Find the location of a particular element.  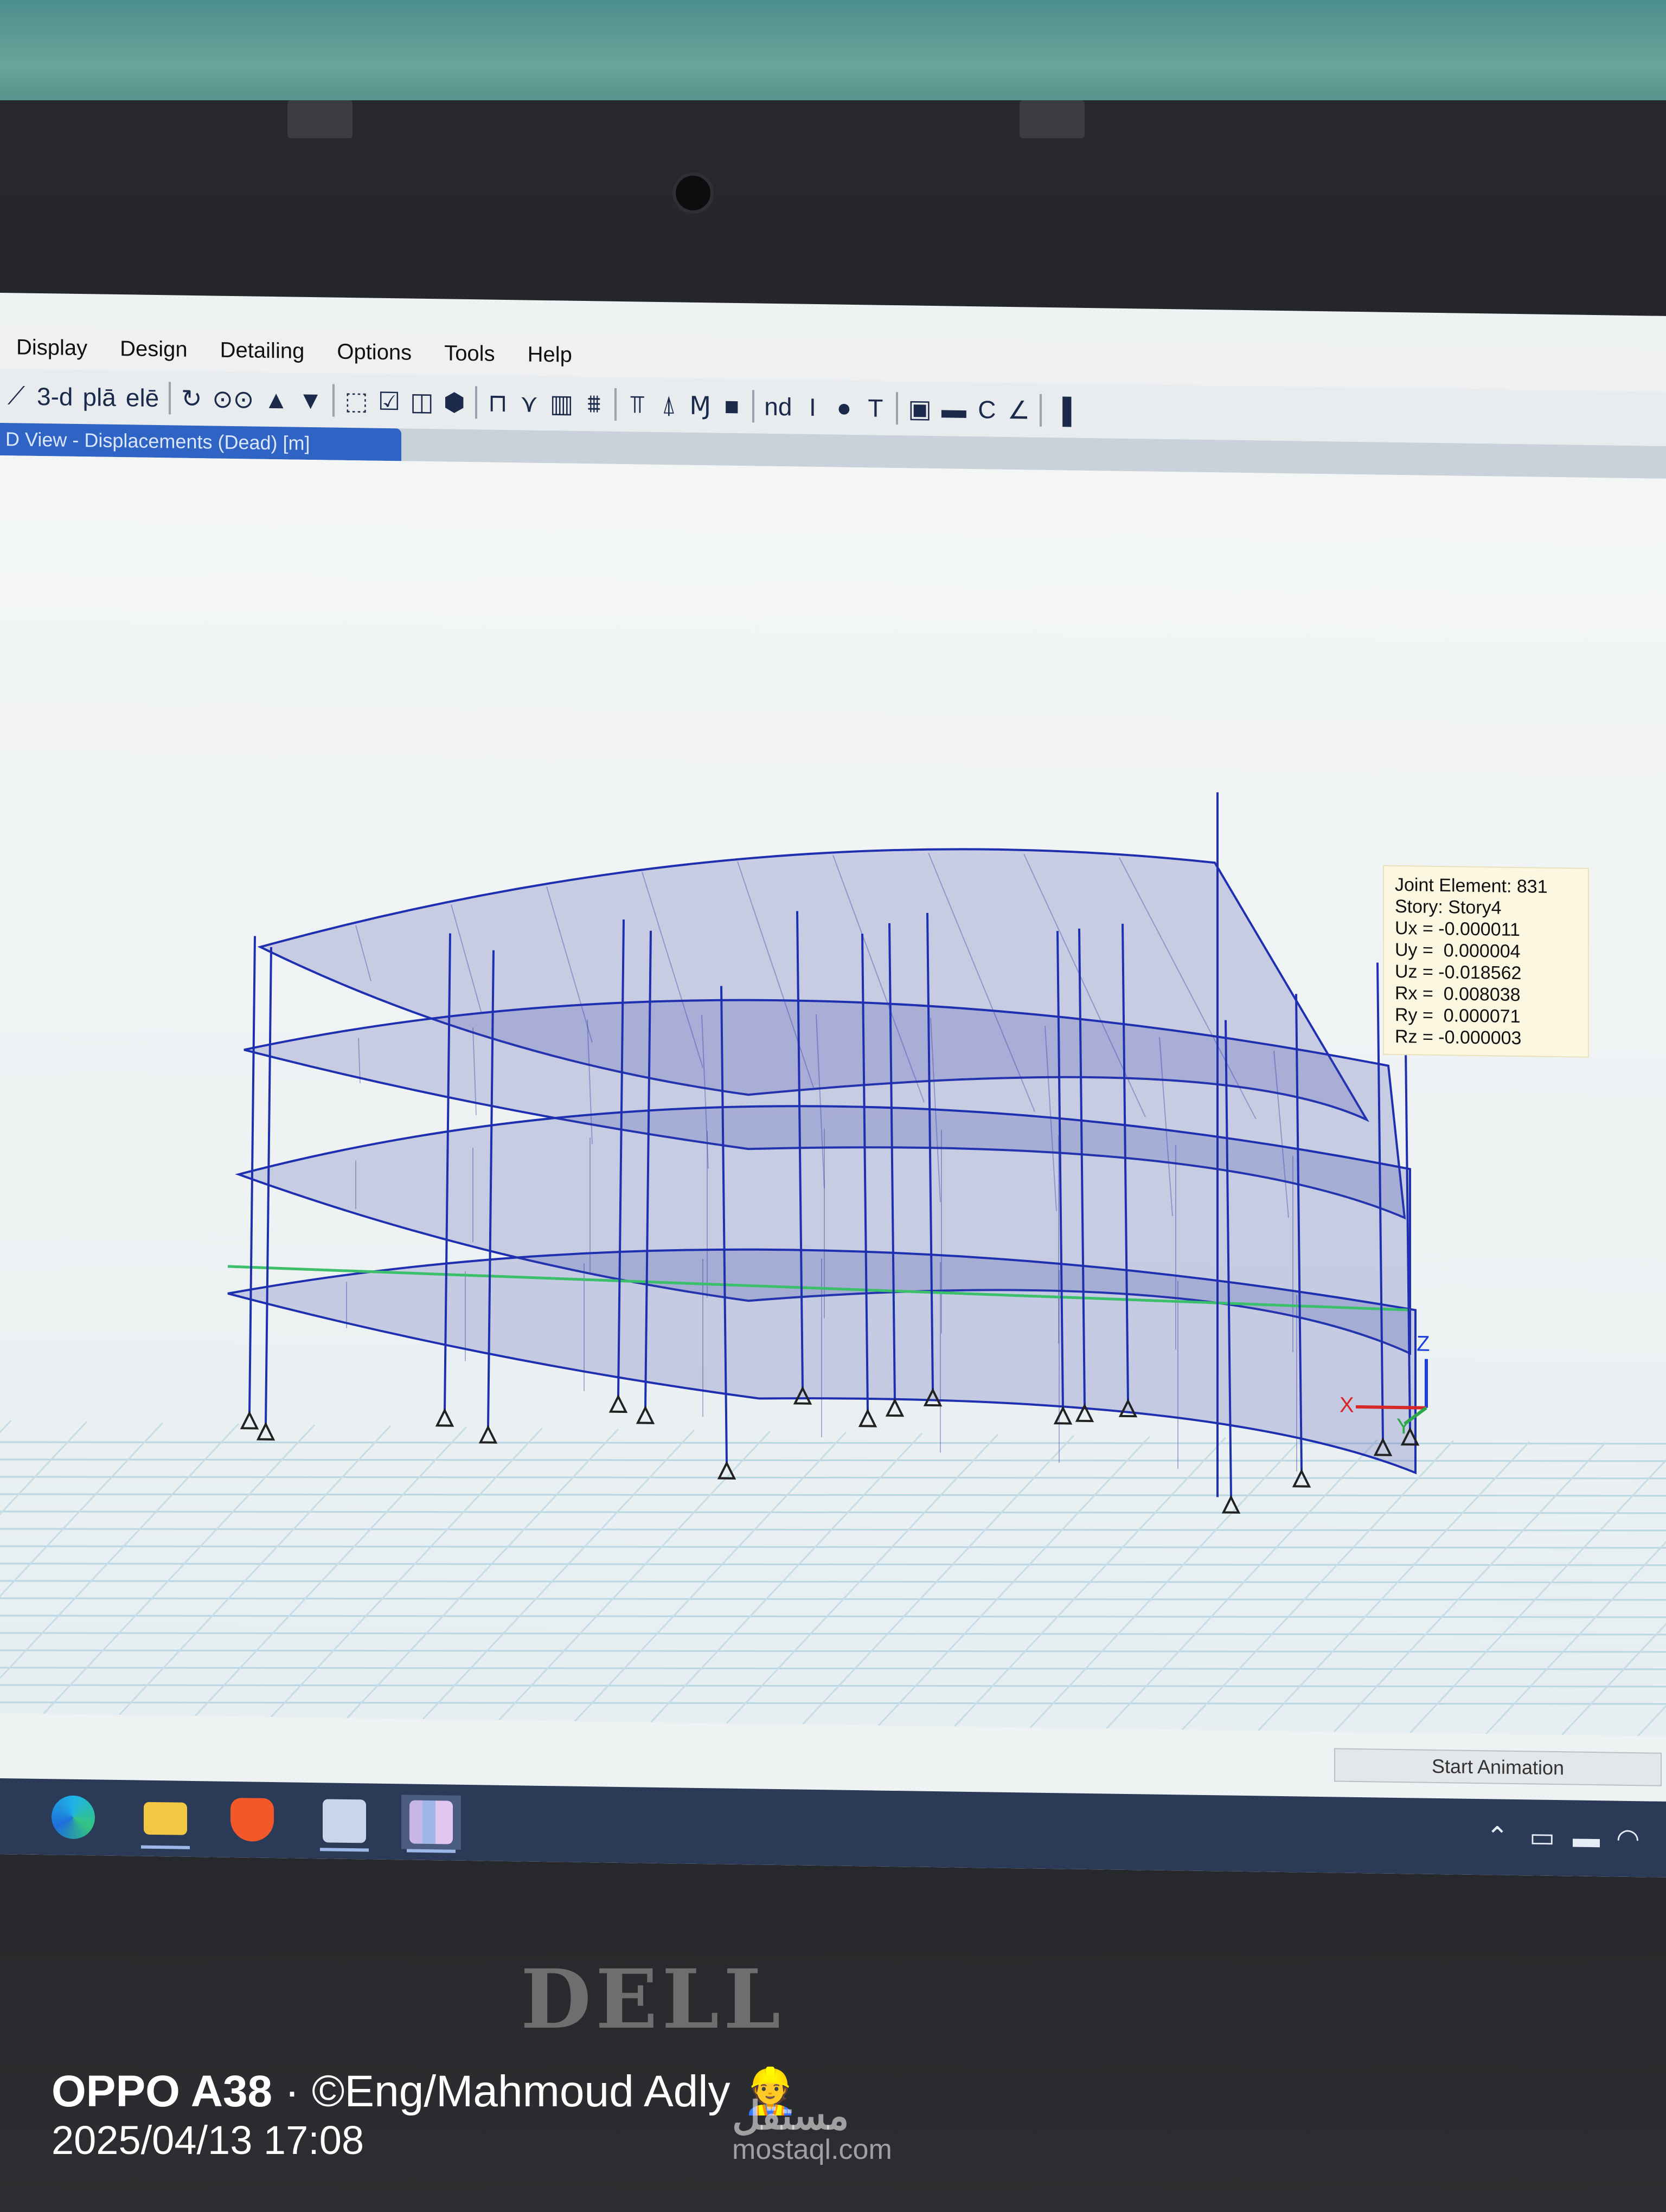

menu-design: Design is located at coordinates (154, 349).